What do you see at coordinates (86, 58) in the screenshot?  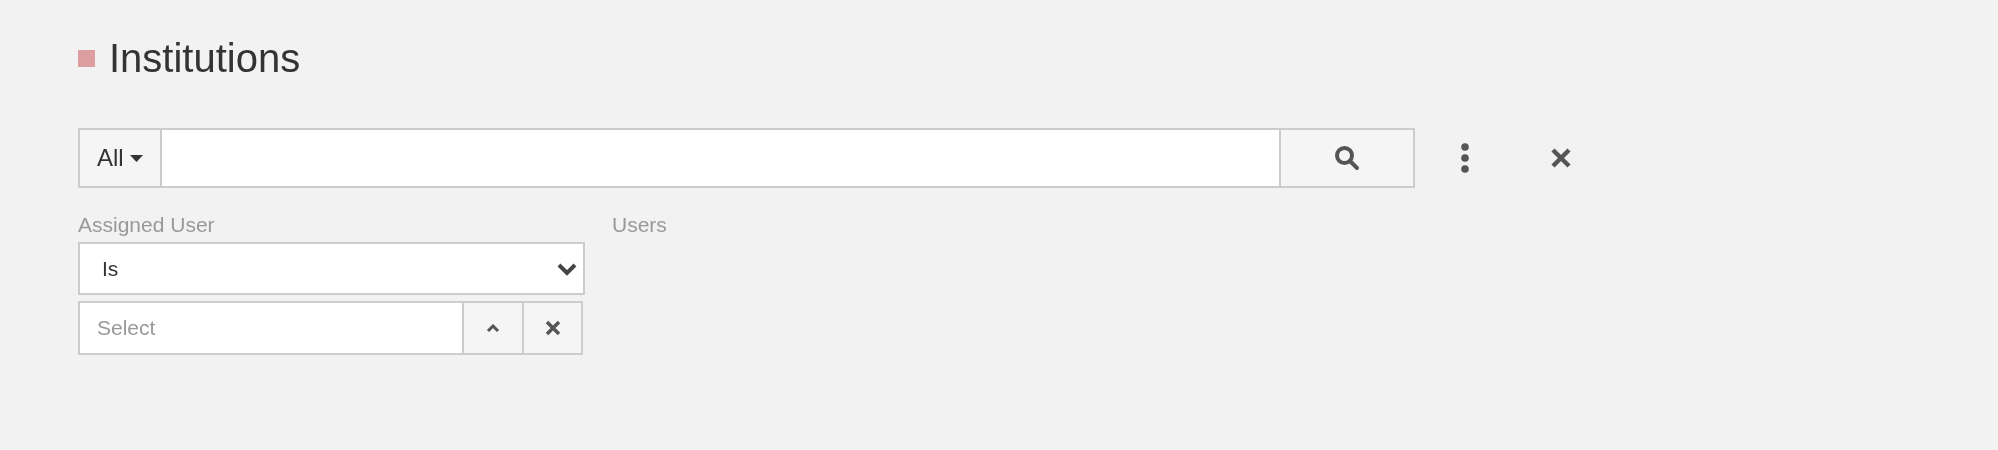 I see `title-marker-icon` at bounding box center [86, 58].